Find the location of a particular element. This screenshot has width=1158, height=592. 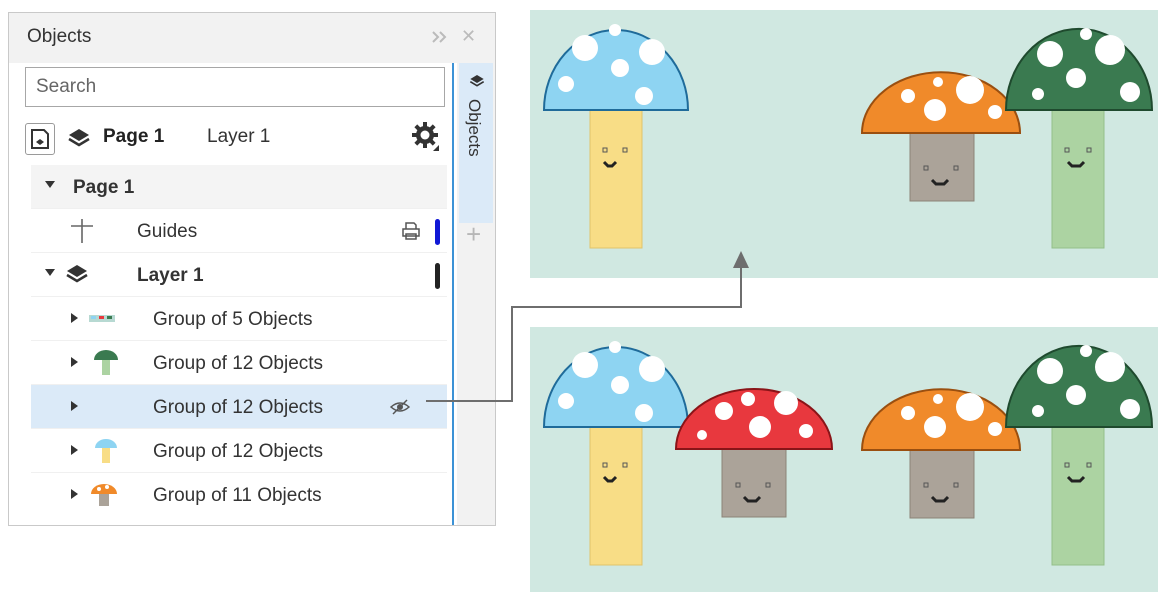

callout-arrow is located at coordinates (587, 326).